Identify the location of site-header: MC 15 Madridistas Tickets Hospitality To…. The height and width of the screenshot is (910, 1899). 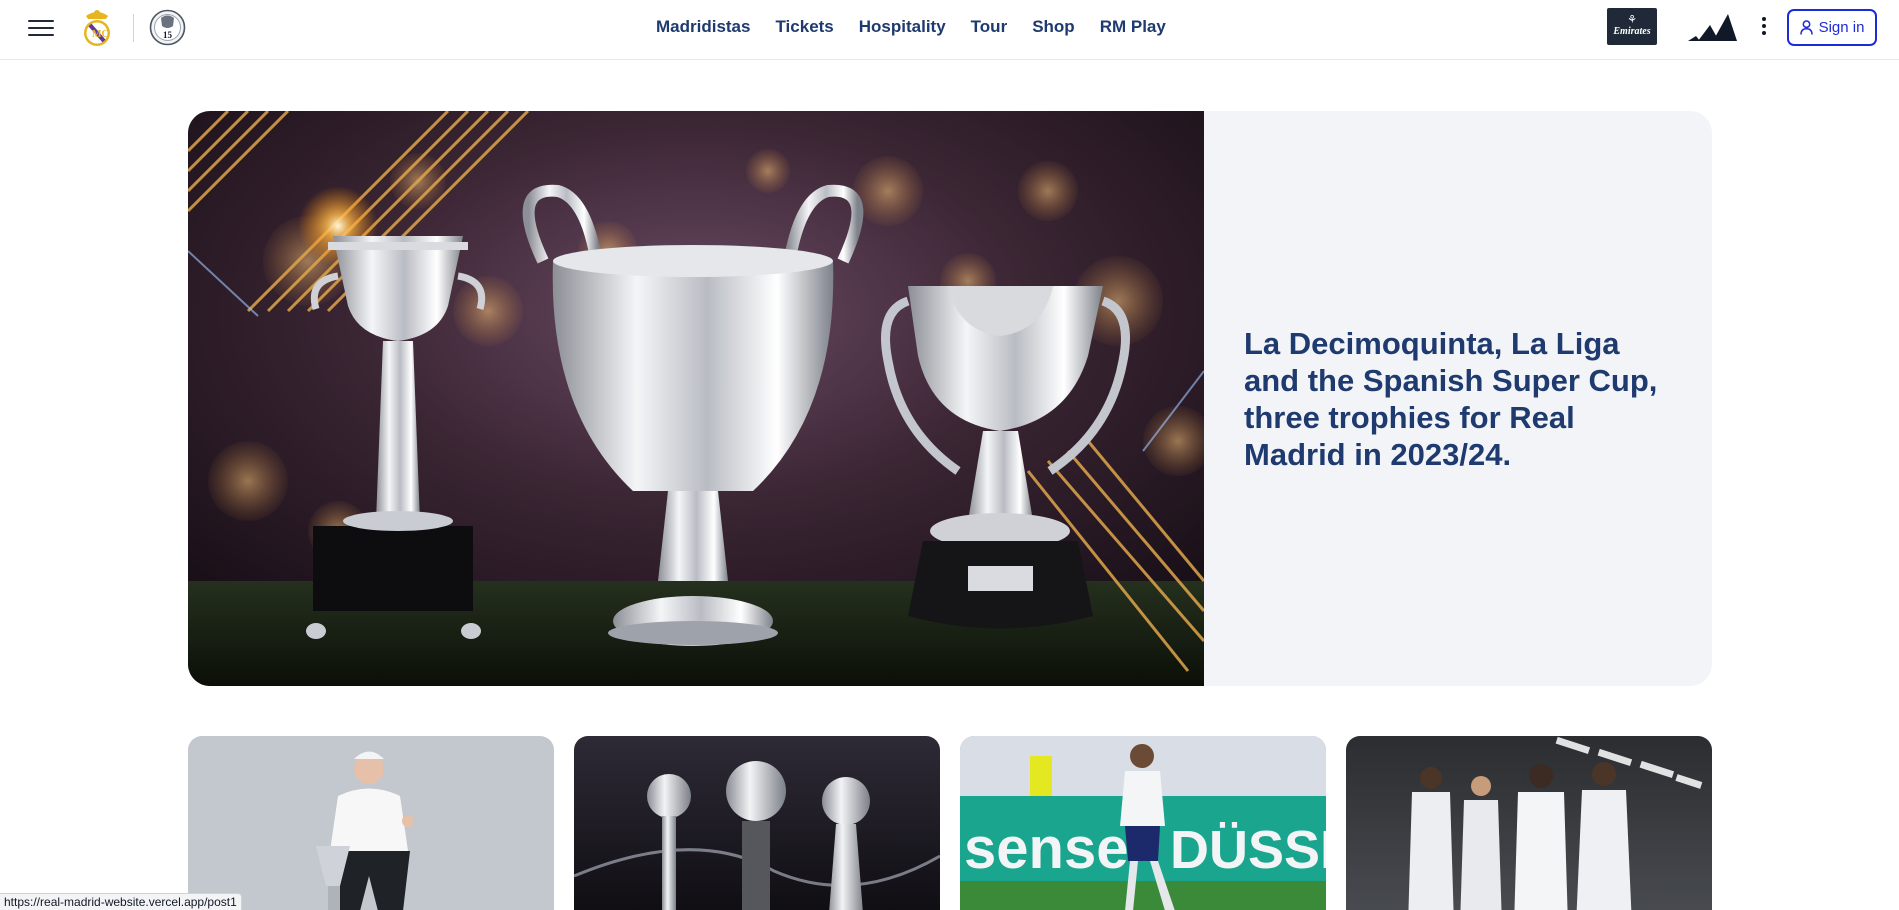
(949, 30).